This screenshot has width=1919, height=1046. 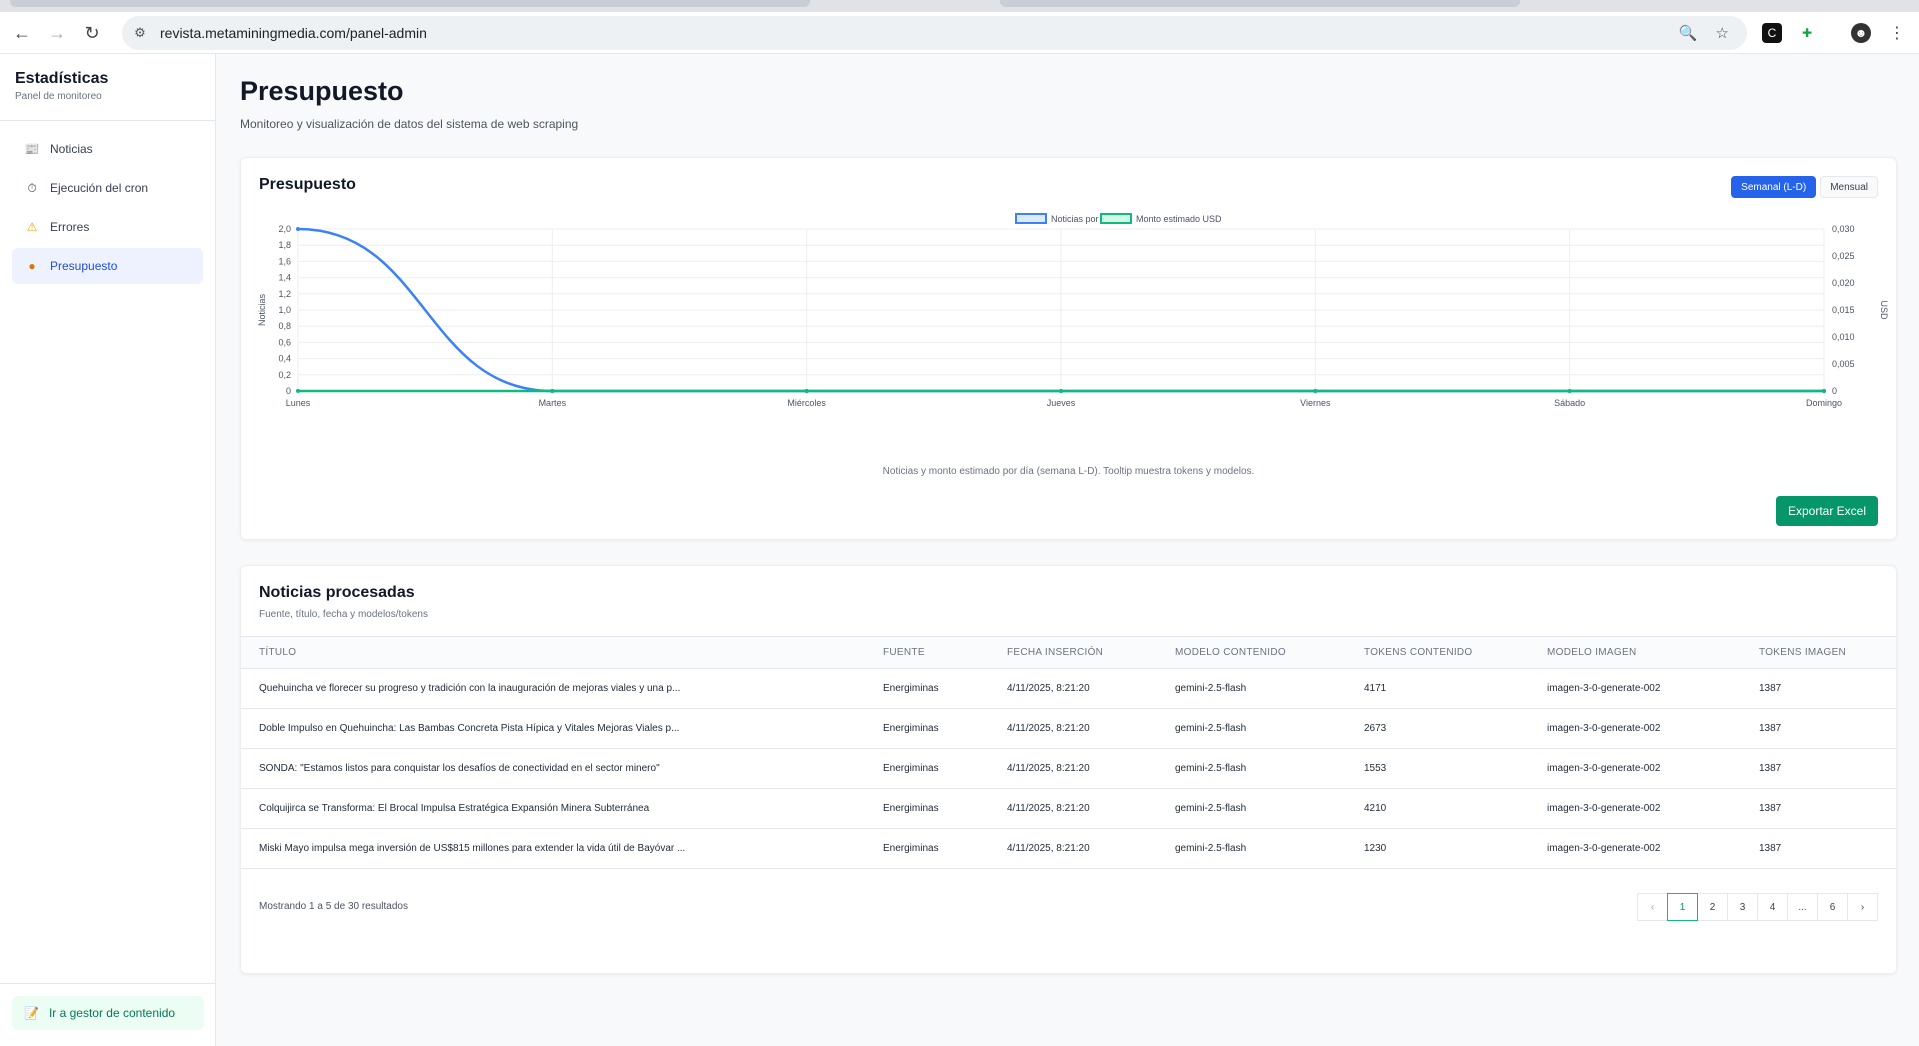 I want to click on page-button: 2, so click(x=1712, y=907).